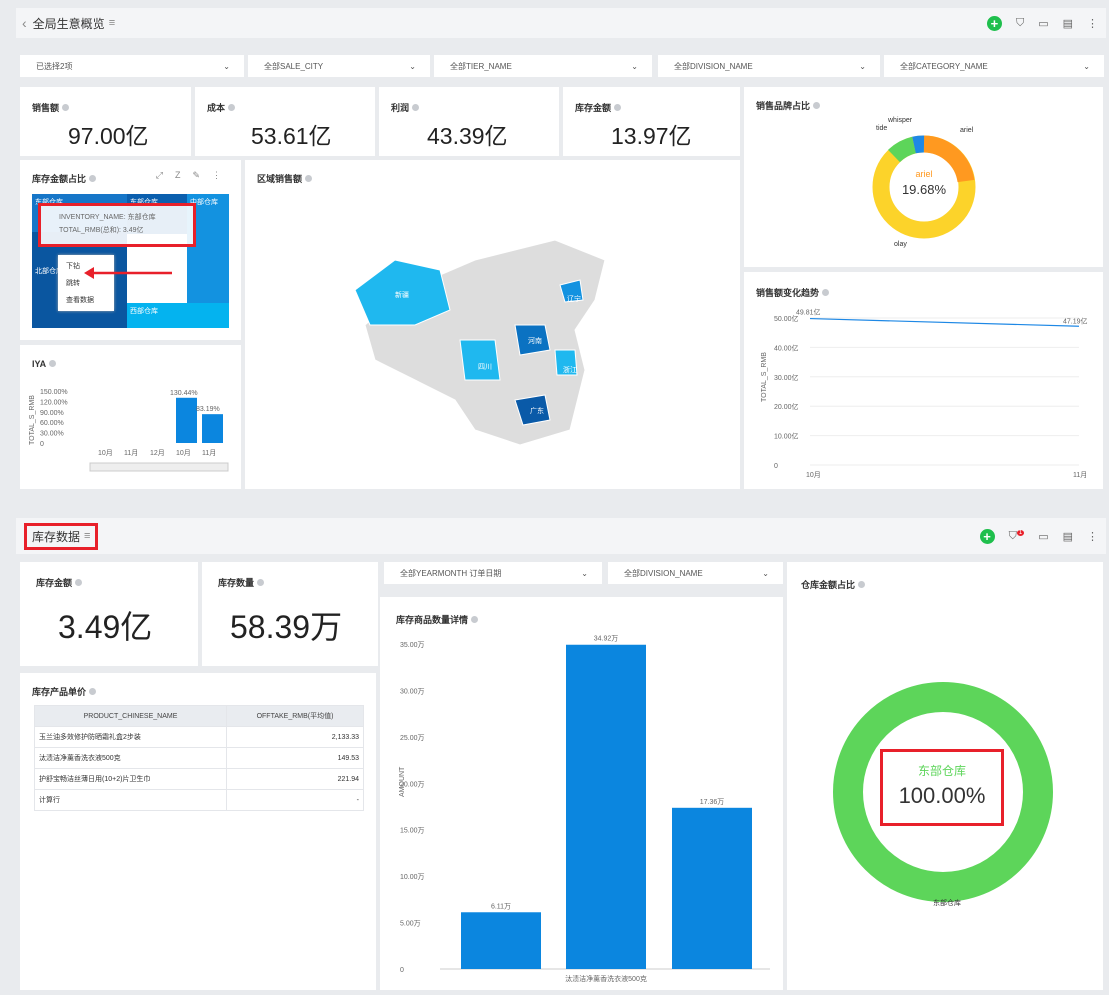 This screenshot has width=1109, height=995. I want to click on tooltip-value: TOTAL_RMB(总和): 3.49亿, so click(101, 230).